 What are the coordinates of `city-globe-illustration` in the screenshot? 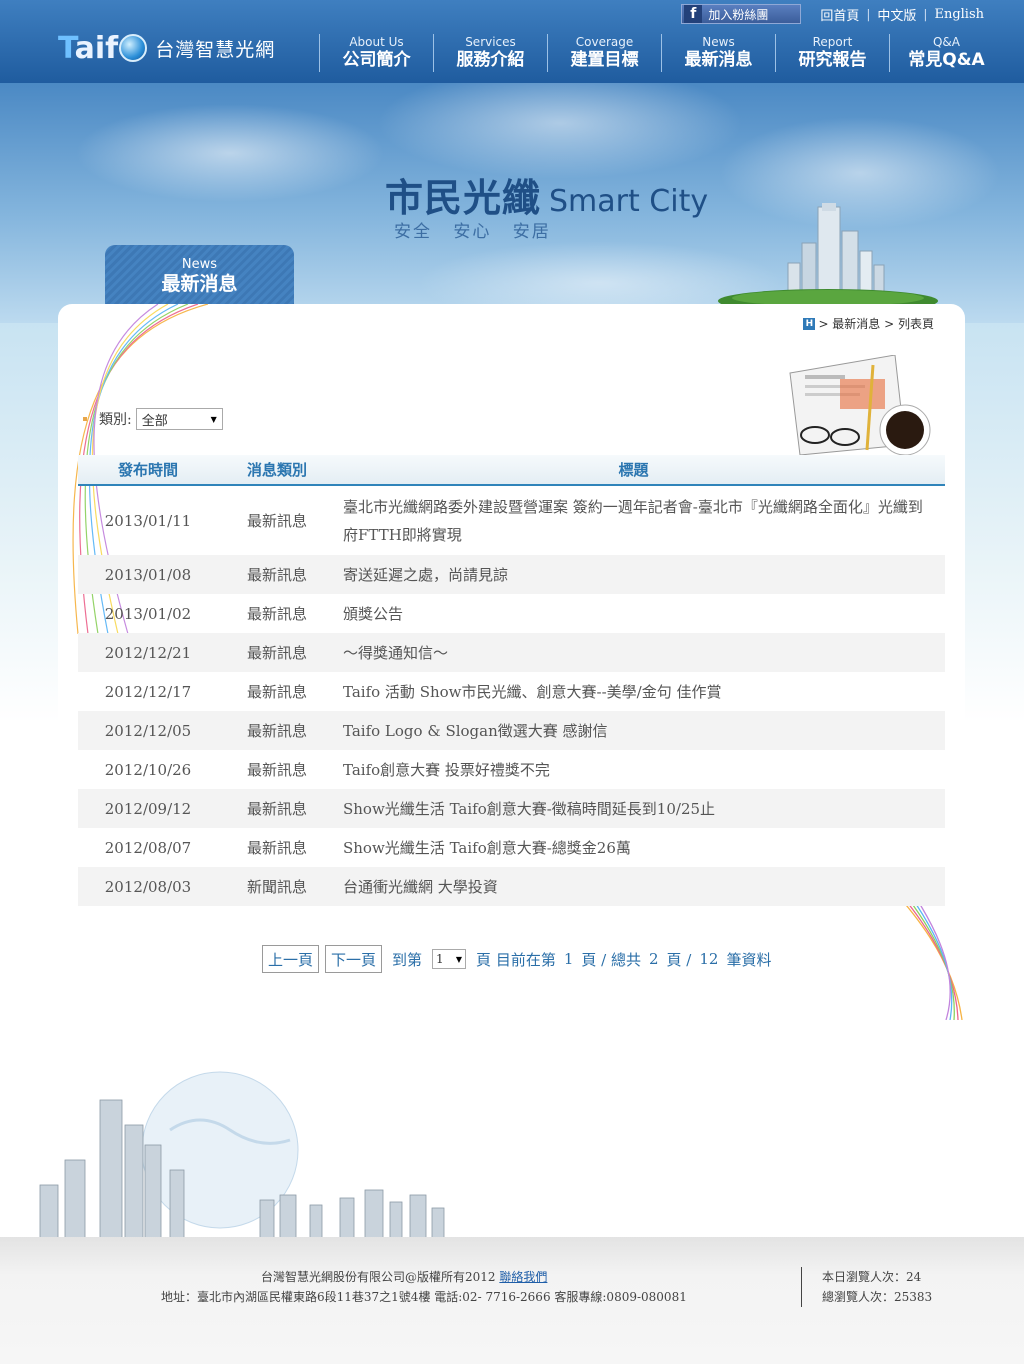 It's located at (242, 1154).